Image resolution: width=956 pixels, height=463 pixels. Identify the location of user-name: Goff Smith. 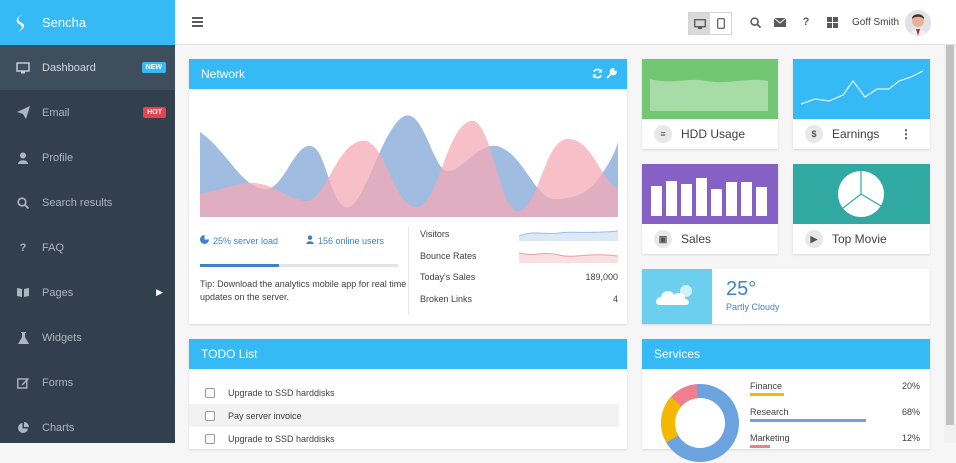
(875, 22).